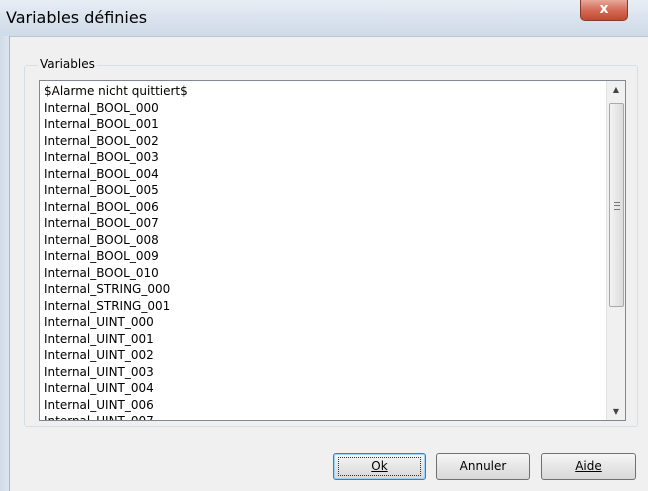  Describe the element at coordinates (324, 174) in the screenshot. I see `list-item: Internal_BOOL_004` at that location.